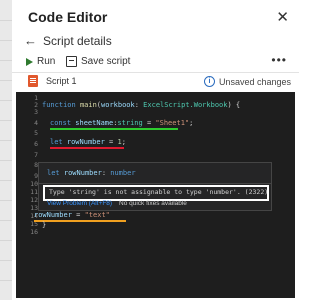  I want to click on code-line-14: rowNumber = "text", so click(72, 215).